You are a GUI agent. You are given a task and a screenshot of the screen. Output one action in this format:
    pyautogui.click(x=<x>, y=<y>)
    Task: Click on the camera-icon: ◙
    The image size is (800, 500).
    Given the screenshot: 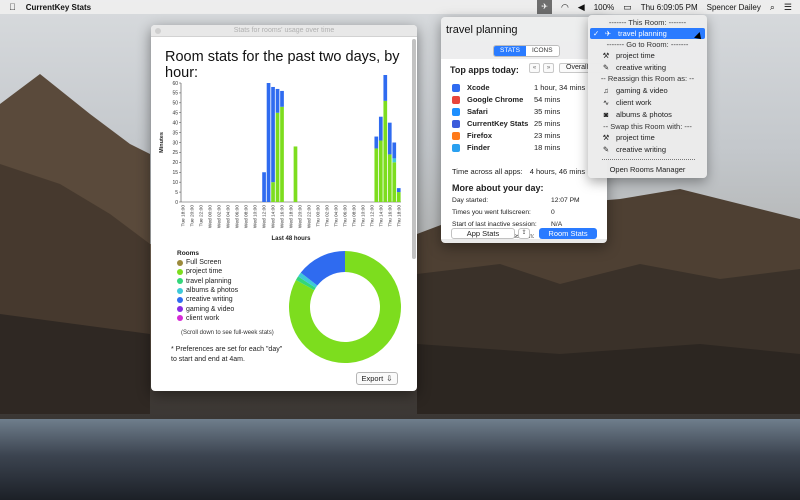 What is the action you would take?
    pyautogui.click(x=606, y=114)
    